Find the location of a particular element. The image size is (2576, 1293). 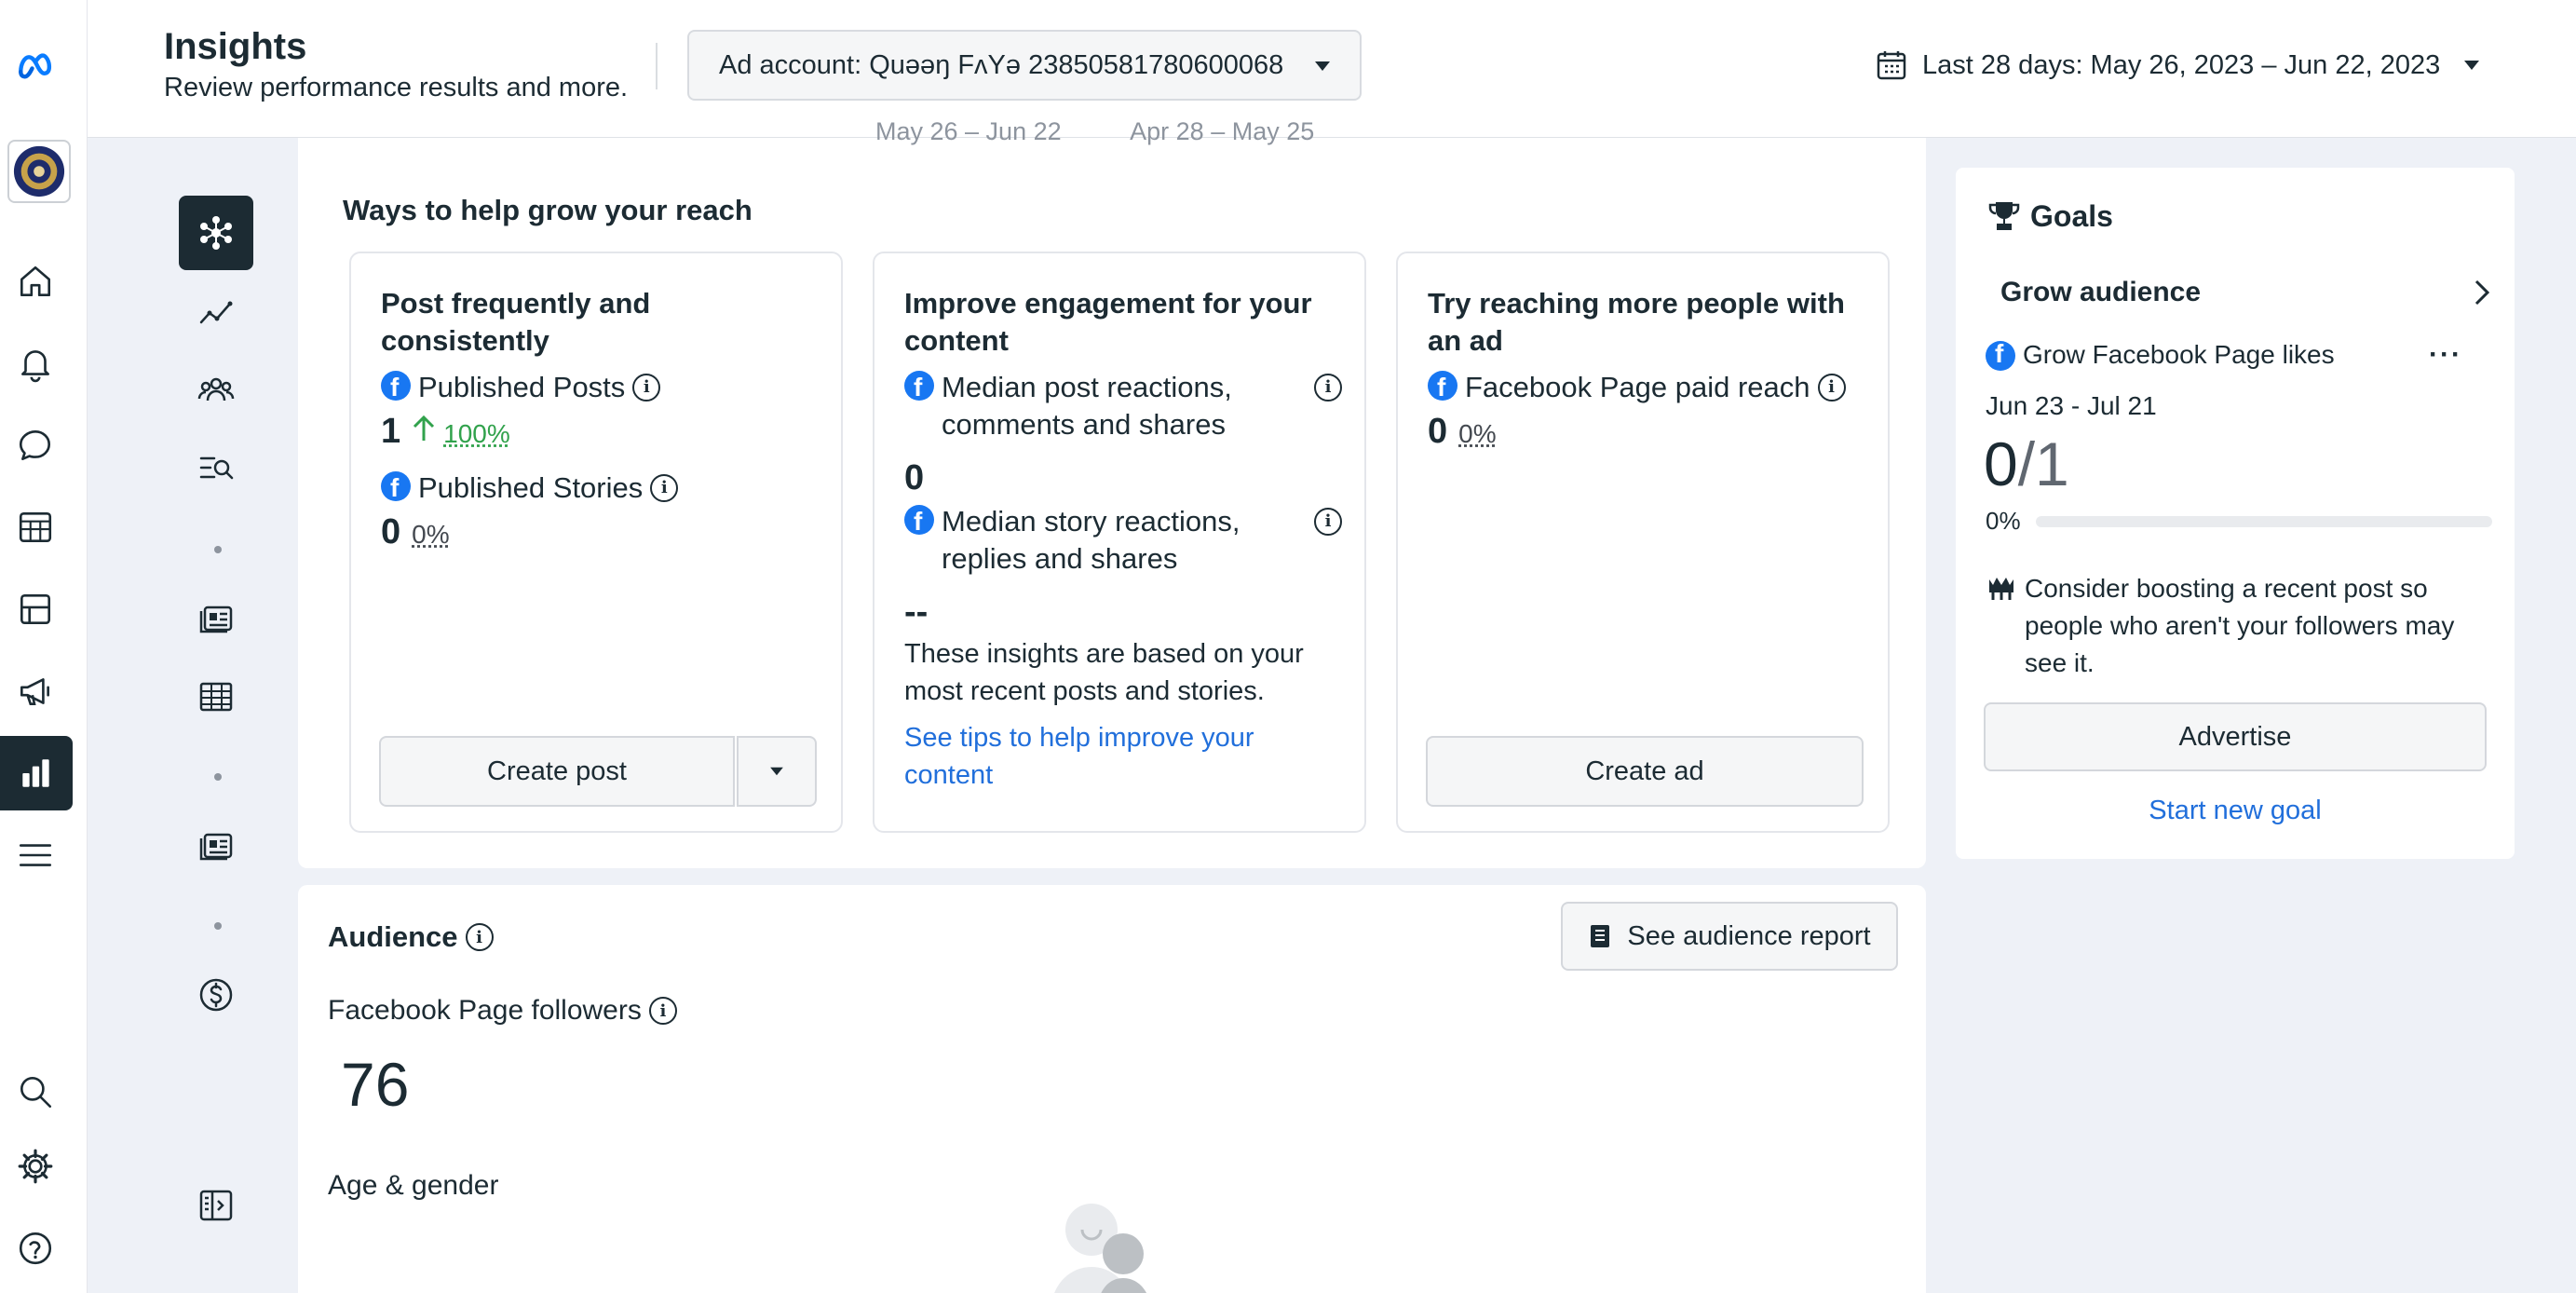

progress-target: /1 is located at coordinates (2043, 463).